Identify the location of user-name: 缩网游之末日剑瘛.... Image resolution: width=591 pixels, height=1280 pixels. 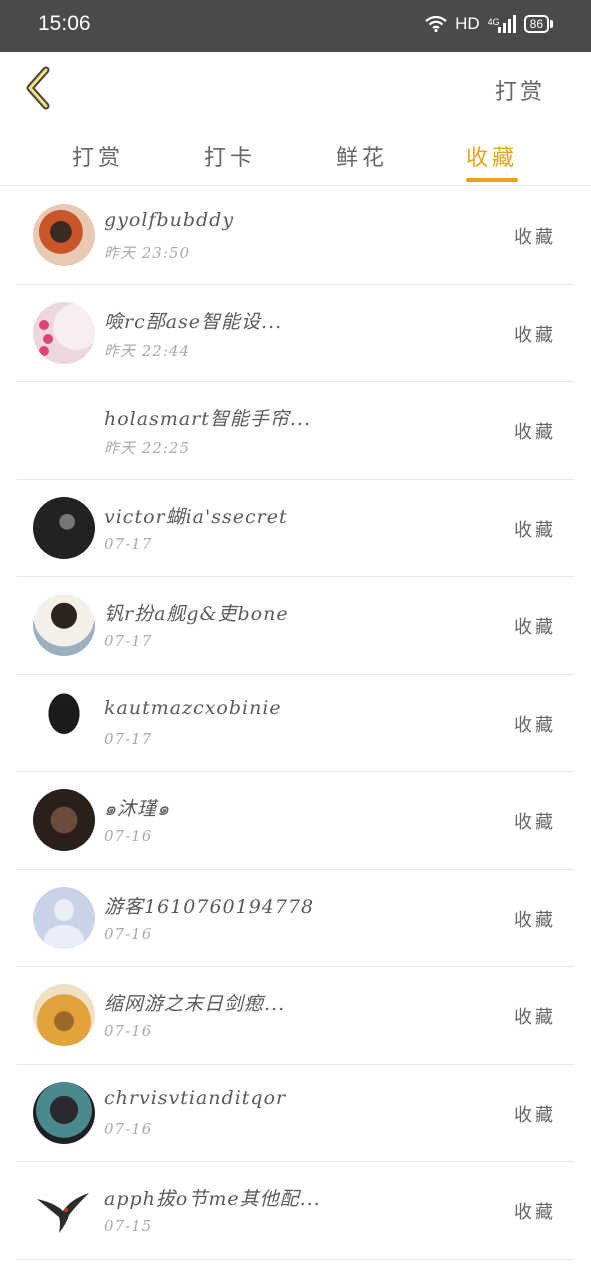
(195, 1004).